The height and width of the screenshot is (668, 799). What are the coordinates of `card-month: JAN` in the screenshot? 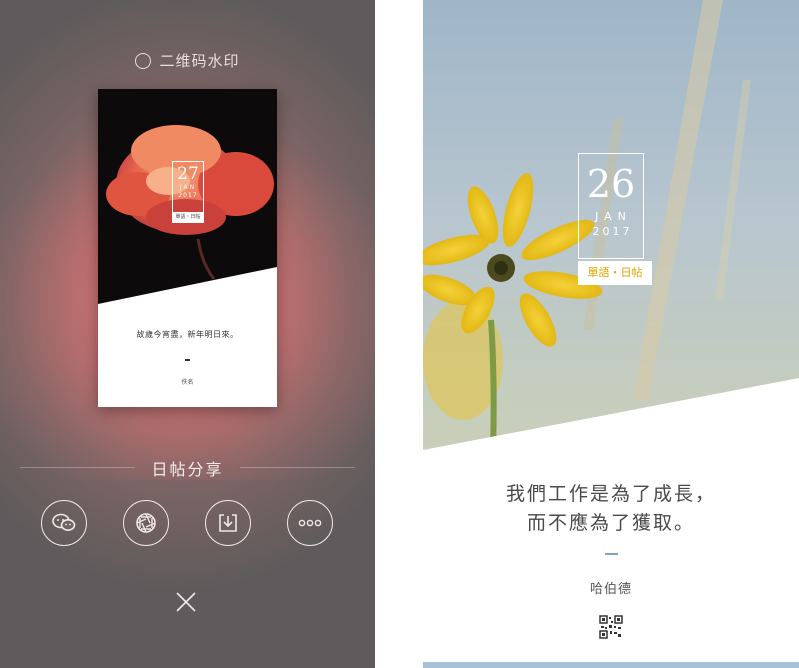 It's located at (188, 187).